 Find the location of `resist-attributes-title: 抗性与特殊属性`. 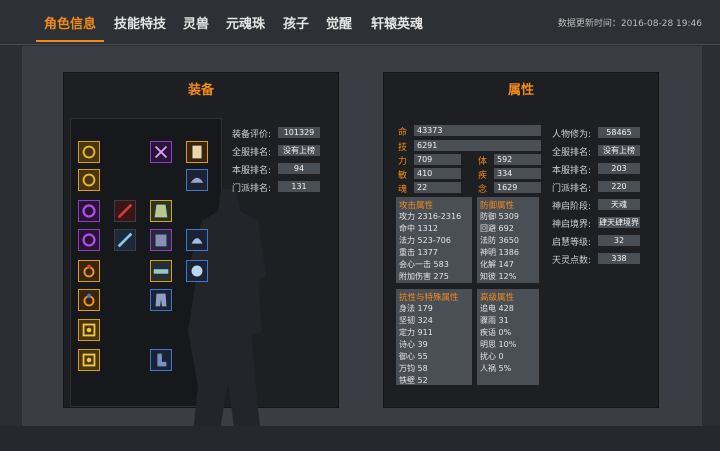

resist-attributes-title: 抗性与特殊属性 is located at coordinates (429, 298).